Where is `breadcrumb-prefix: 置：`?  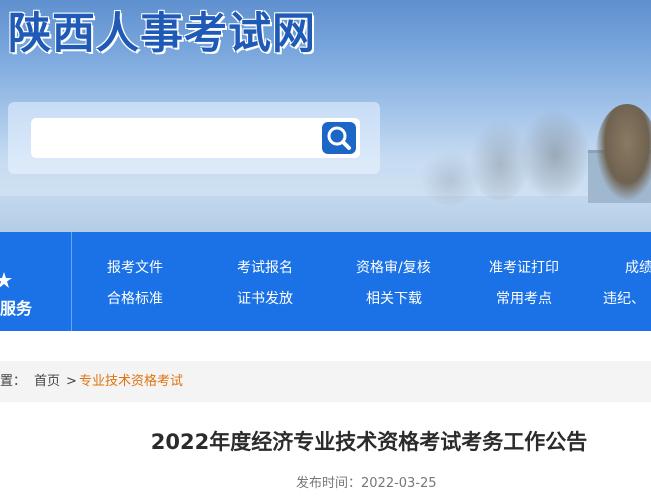 breadcrumb-prefix: 置： is located at coordinates (13, 381).